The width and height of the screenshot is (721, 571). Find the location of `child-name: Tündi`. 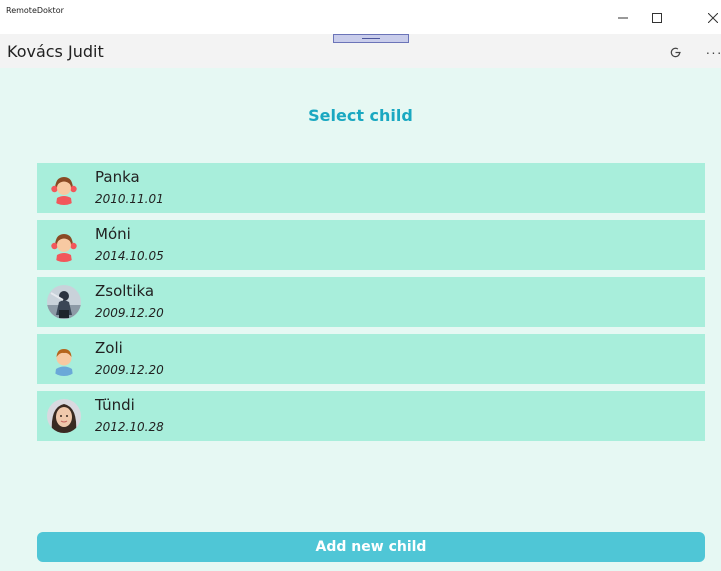

child-name: Tündi is located at coordinates (115, 405).